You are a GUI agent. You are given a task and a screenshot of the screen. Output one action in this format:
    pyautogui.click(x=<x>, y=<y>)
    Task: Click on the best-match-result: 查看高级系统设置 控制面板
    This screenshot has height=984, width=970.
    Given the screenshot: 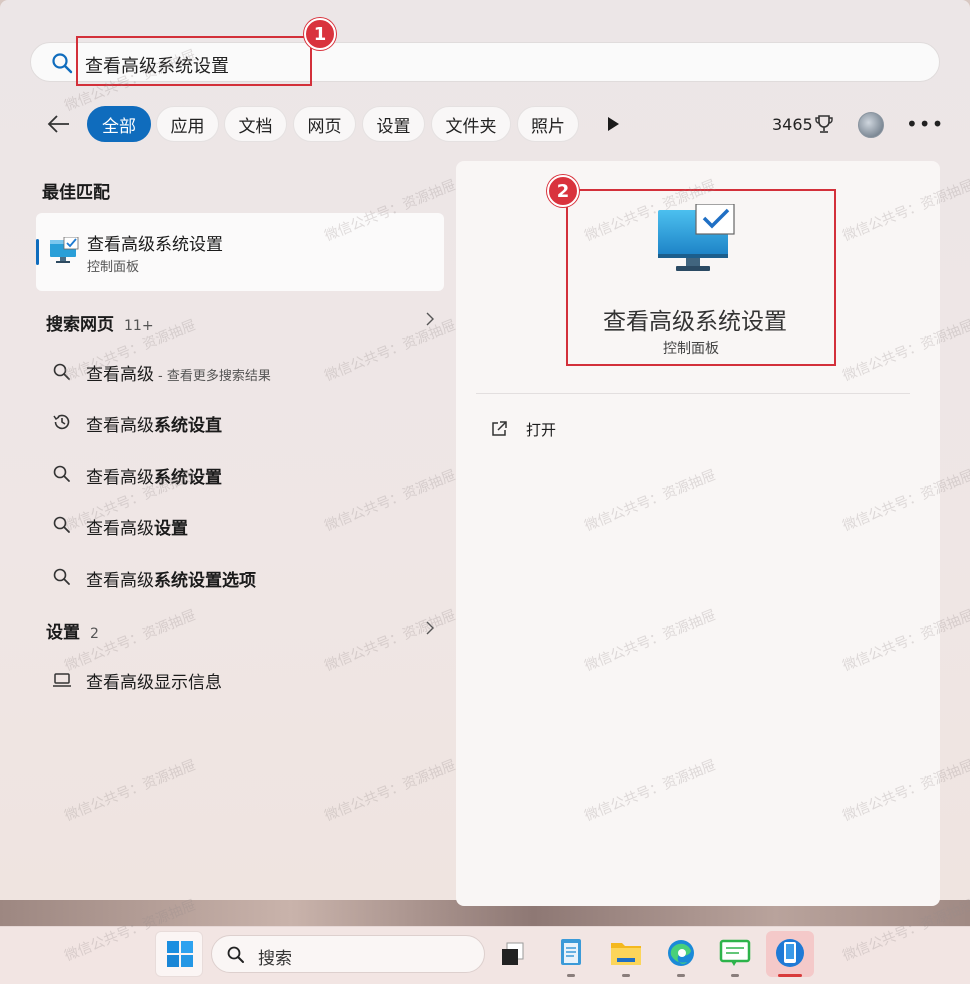 What is the action you would take?
    pyautogui.click(x=240, y=252)
    